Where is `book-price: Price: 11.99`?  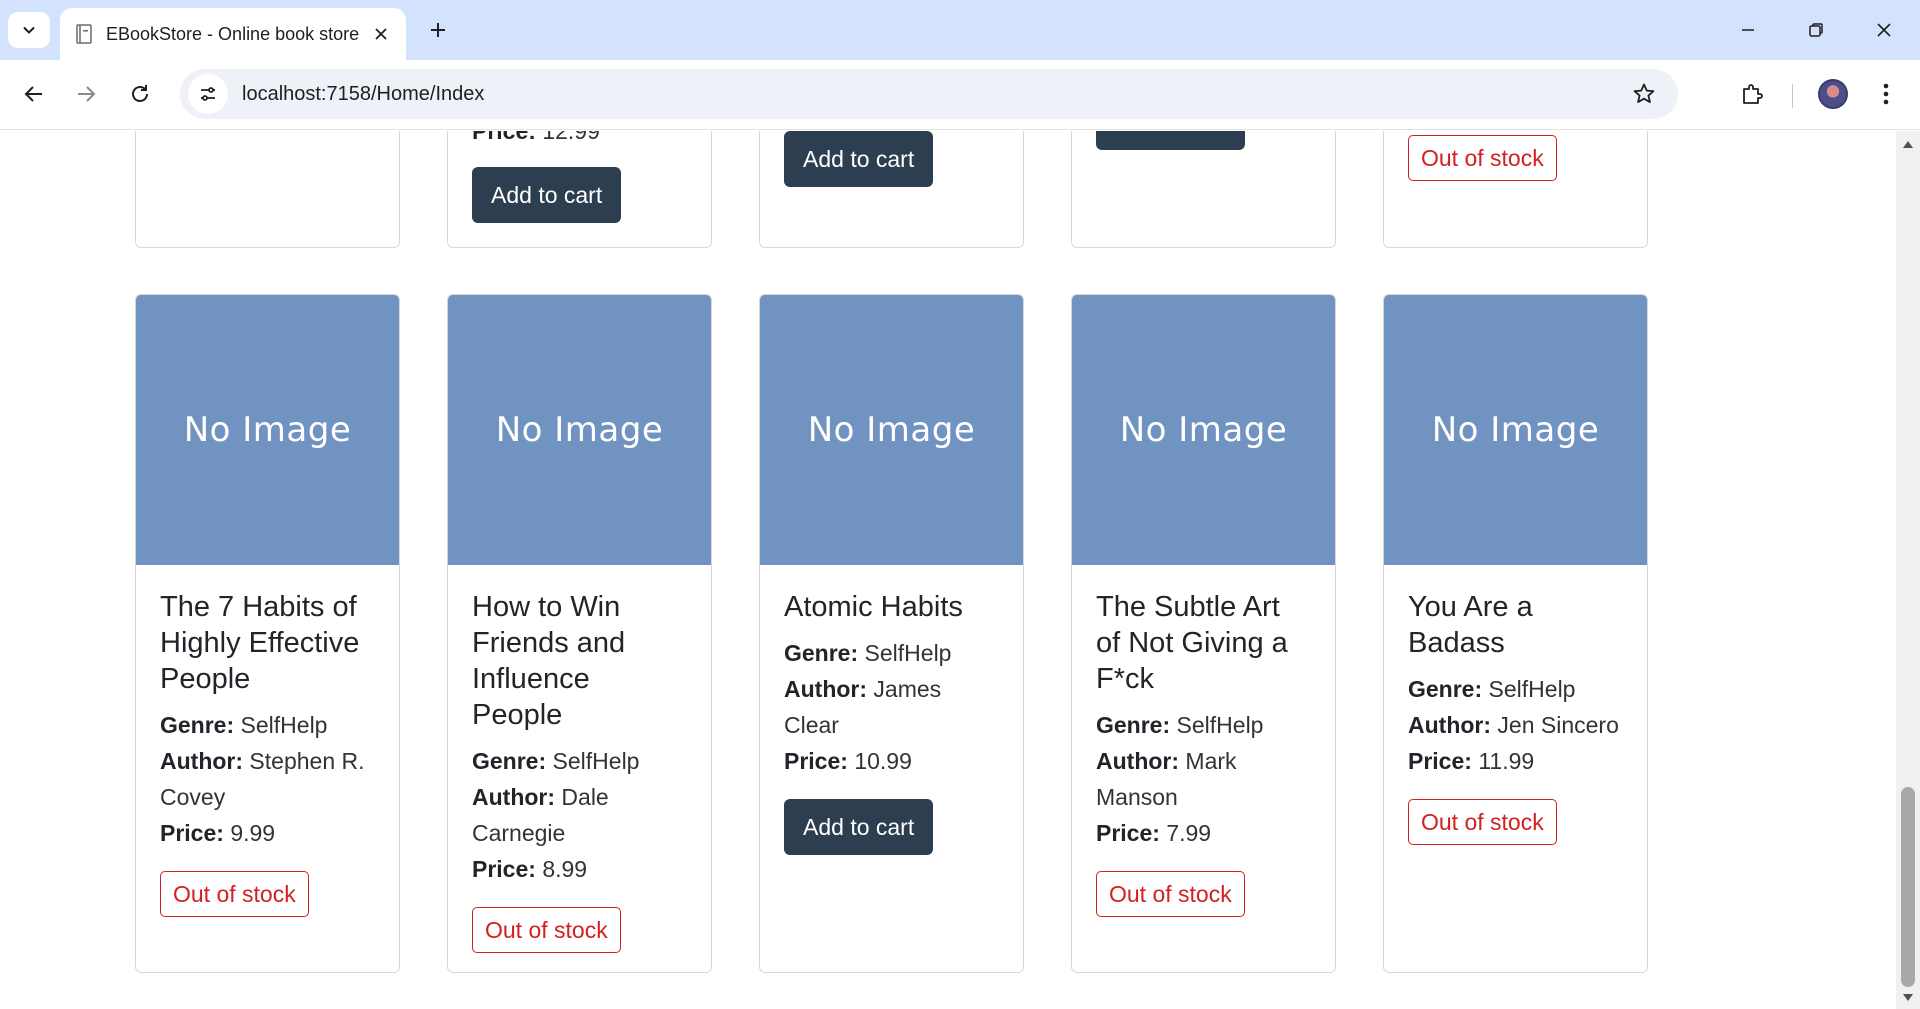
book-price: Price: 11.99 is located at coordinates (1515, 761).